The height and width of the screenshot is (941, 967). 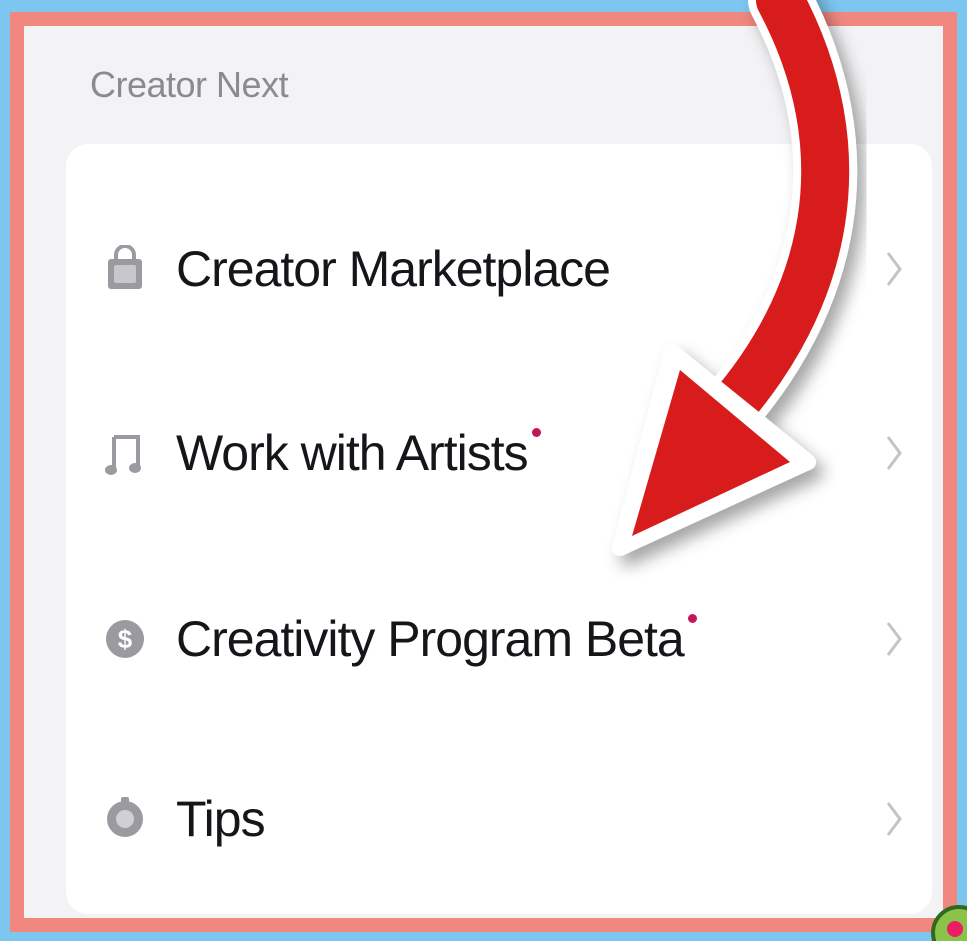 What do you see at coordinates (358, 453) in the screenshot?
I see `menu-item-label: Work with Artists` at bounding box center [358, 453].